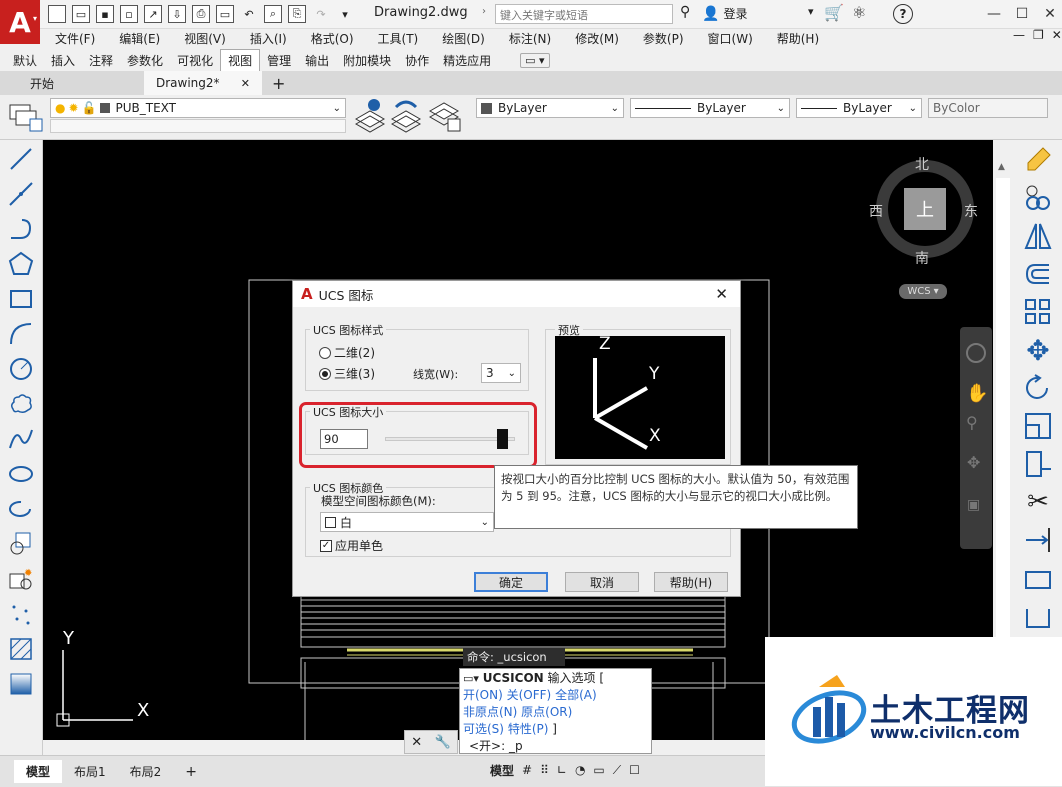 The image size is (1062, 787). What do you see at coordinates (922, 258) in the screenshot?
I see `compass-south: 南` at bounding box center [922, 258].